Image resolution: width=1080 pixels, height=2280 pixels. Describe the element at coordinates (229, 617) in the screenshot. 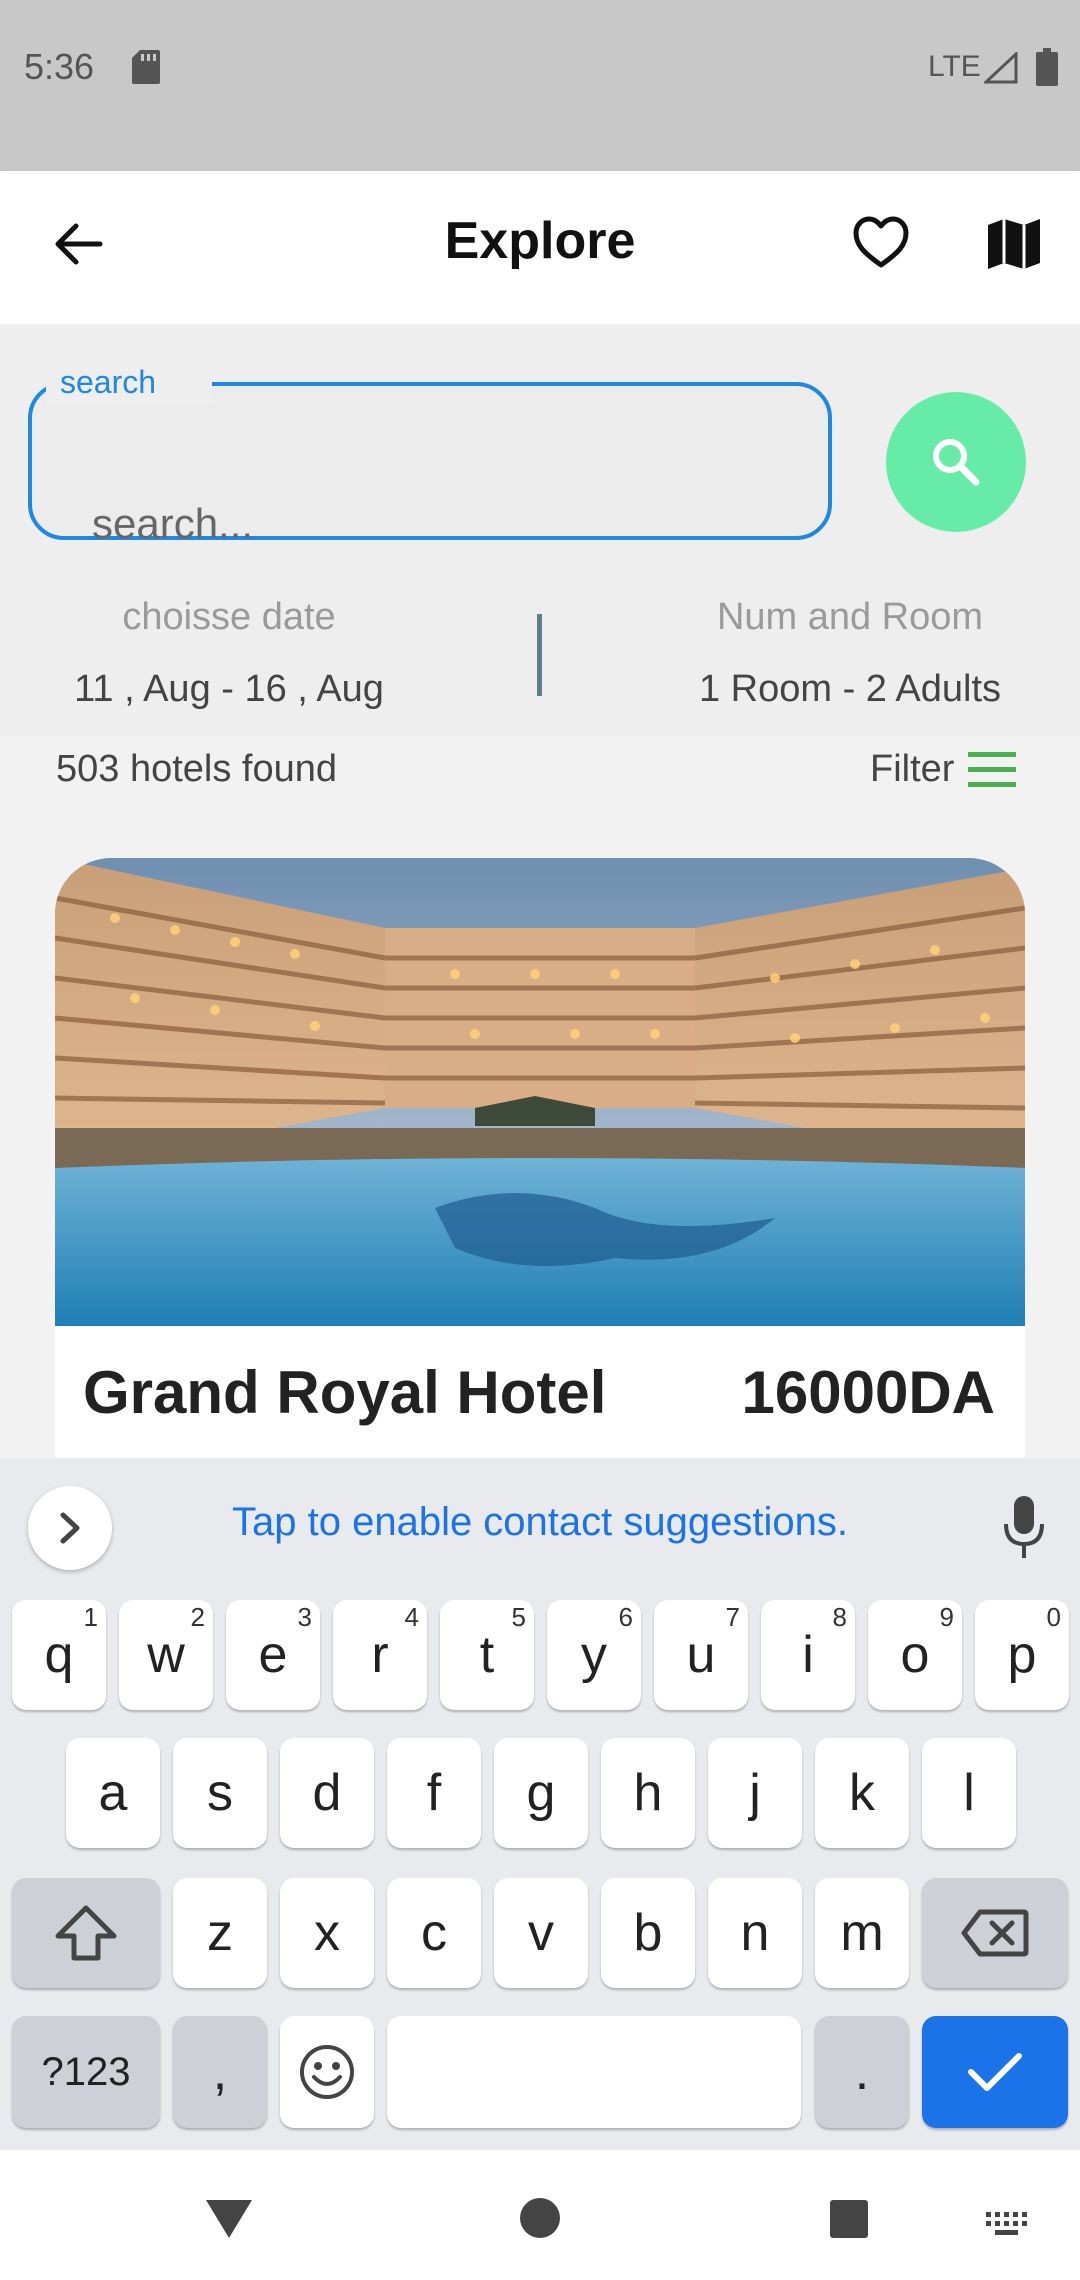

I see `date-label: choisse date` at that location.